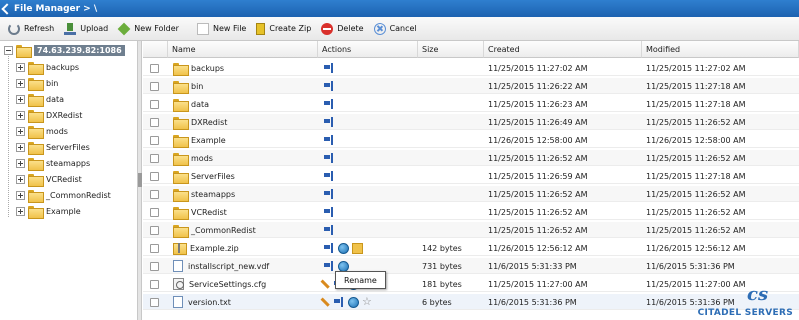 Image resolution: width=799 pixels, height=320 pixels. Describe the element at coordinates (213, 194) in the screenshot. I see `file-name: steamapps` at that location.